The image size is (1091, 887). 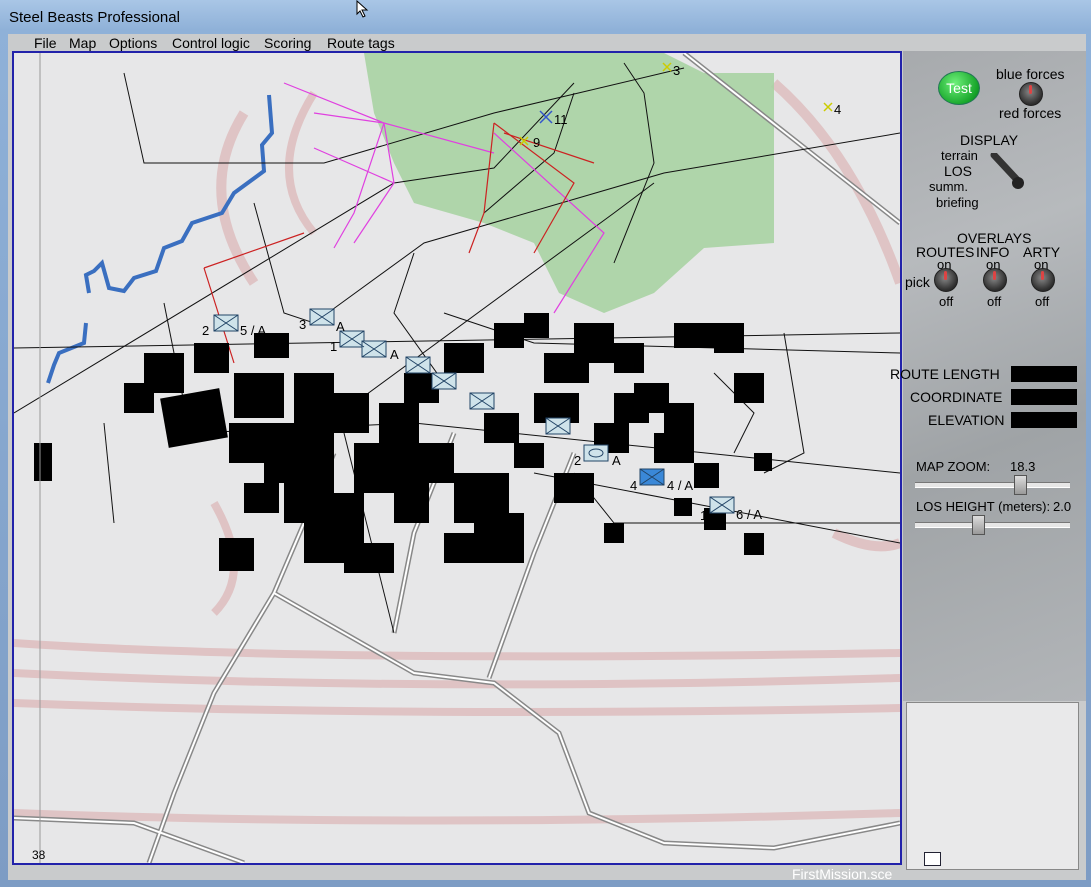 I want to click on info-overlay-knob, so click(x=995, y=280).